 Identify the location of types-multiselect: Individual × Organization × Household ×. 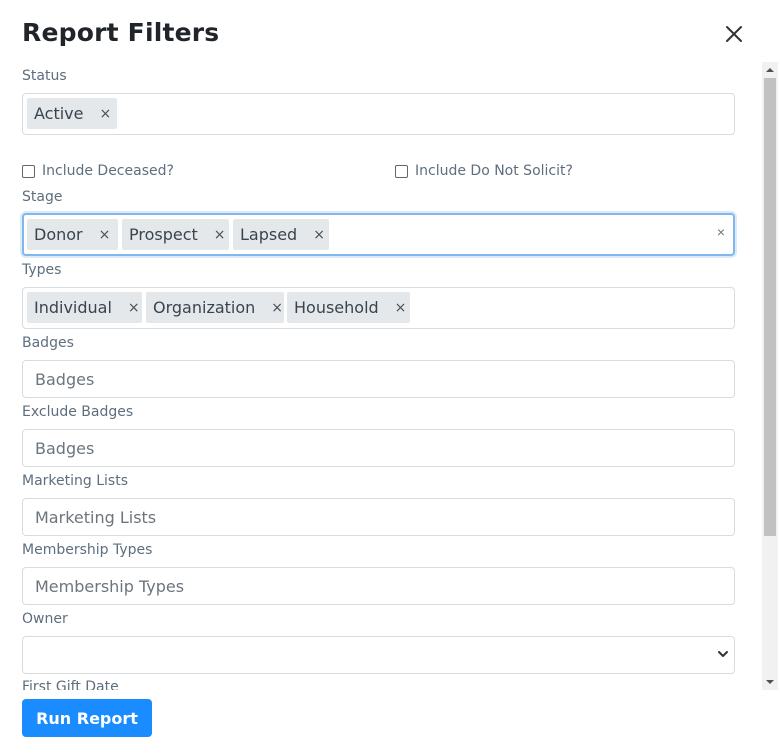
(378, 308).